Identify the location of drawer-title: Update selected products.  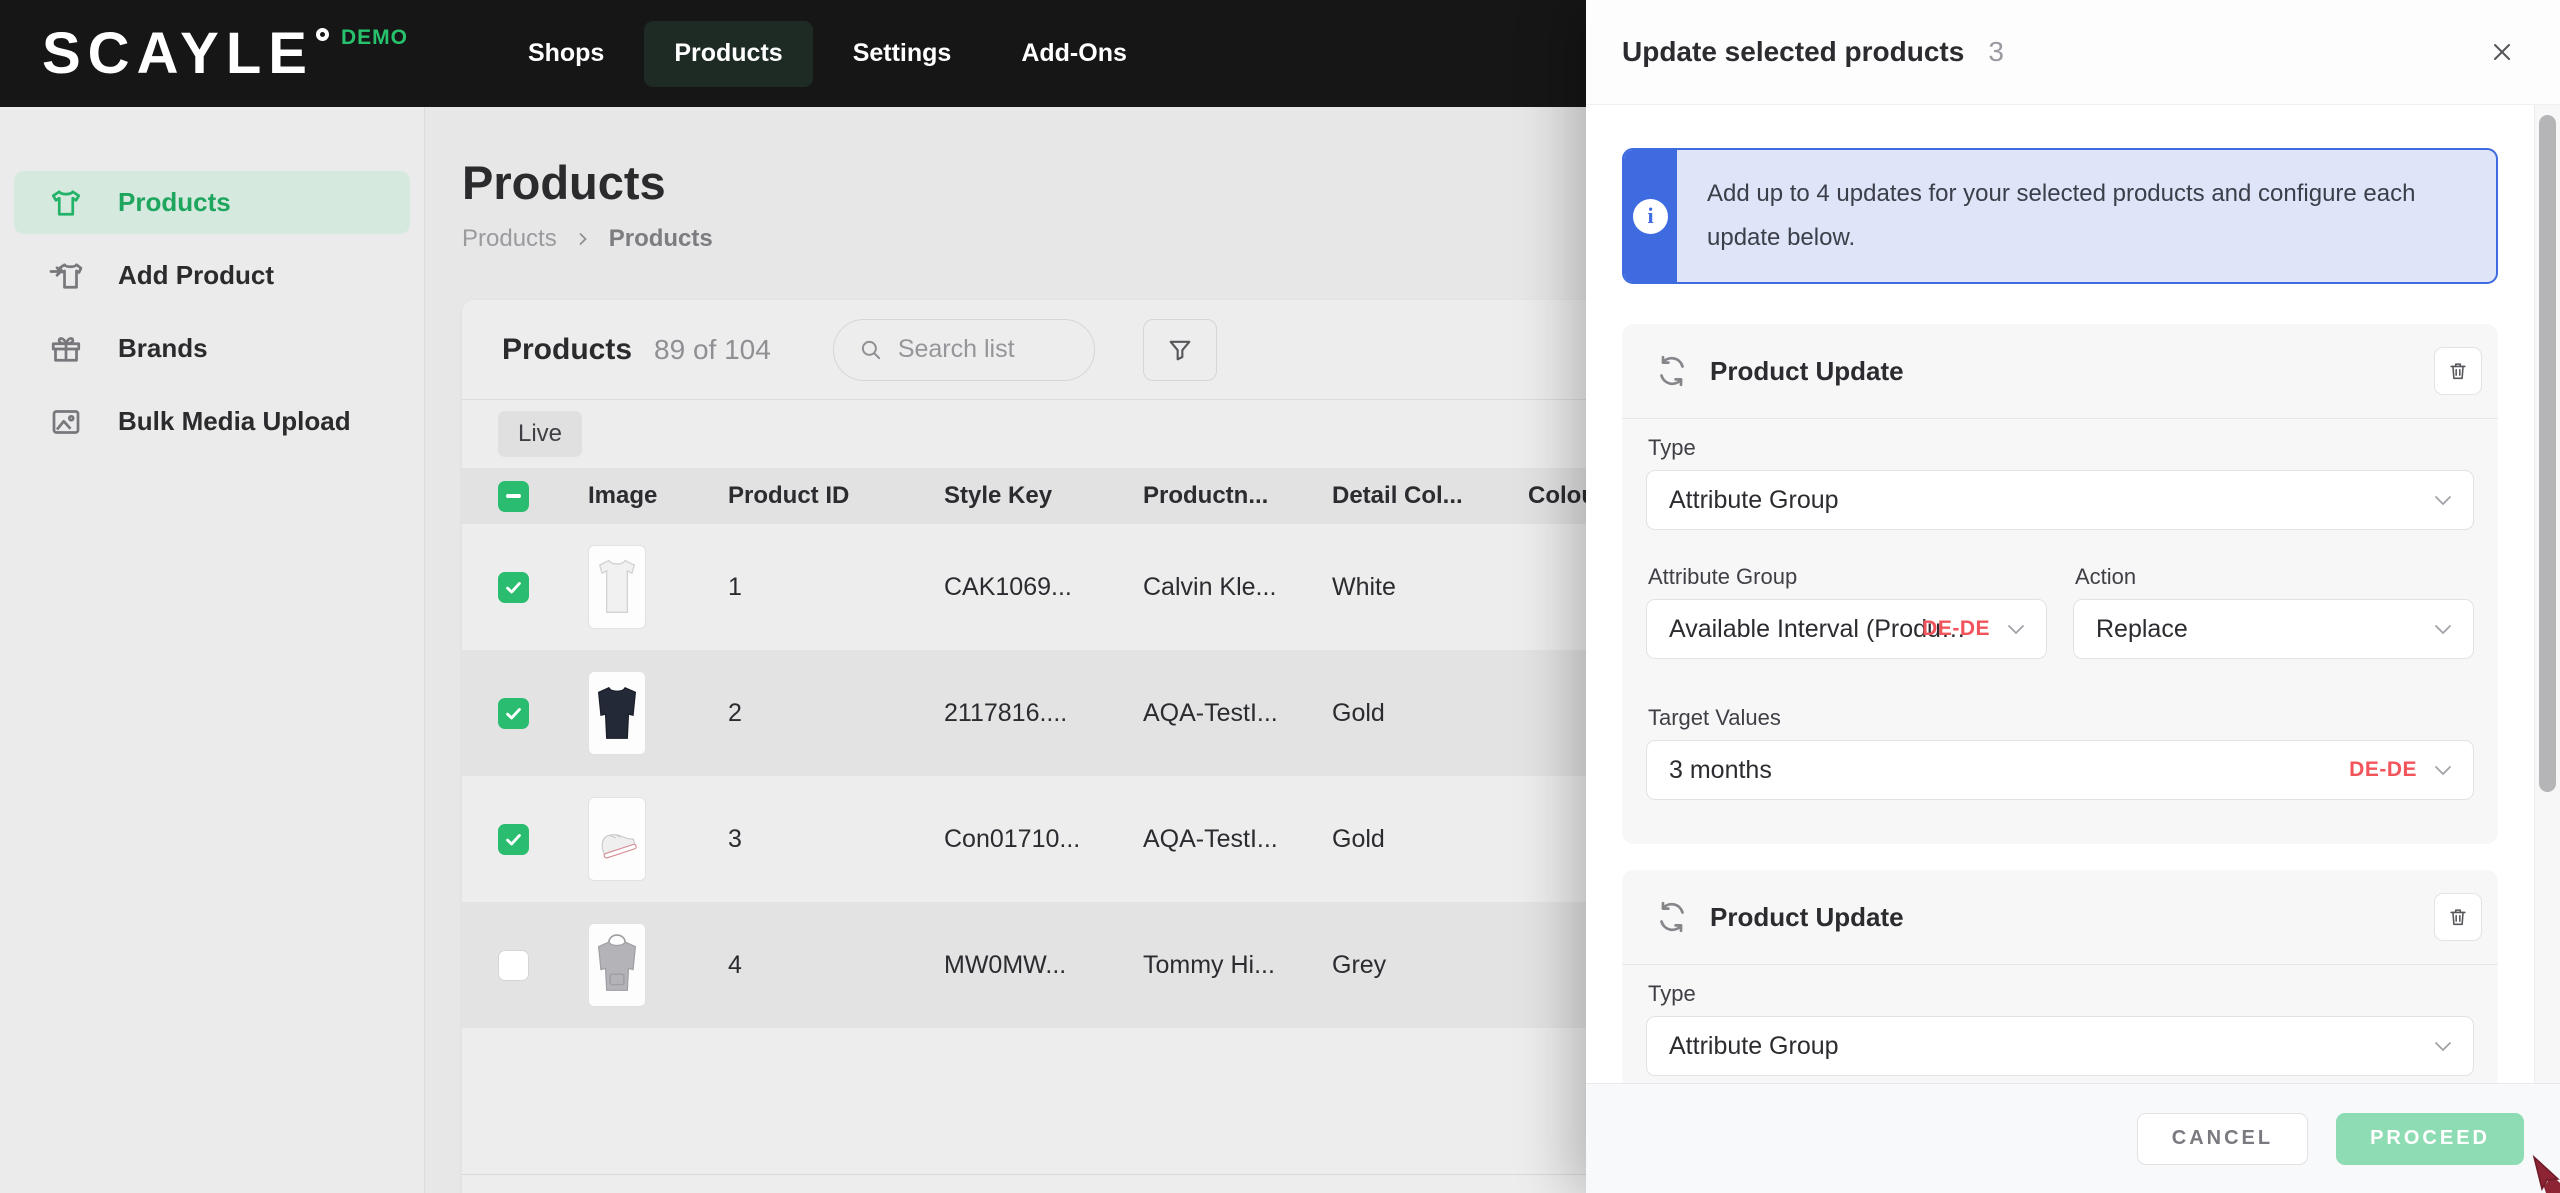
(1793, 51).